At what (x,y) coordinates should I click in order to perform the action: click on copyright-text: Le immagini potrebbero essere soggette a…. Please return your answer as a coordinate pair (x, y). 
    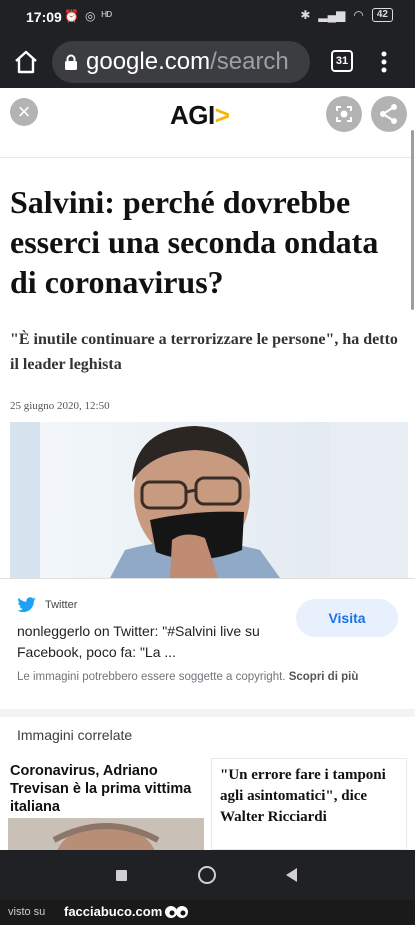
    Looking at the image, I should click on (151, 677).